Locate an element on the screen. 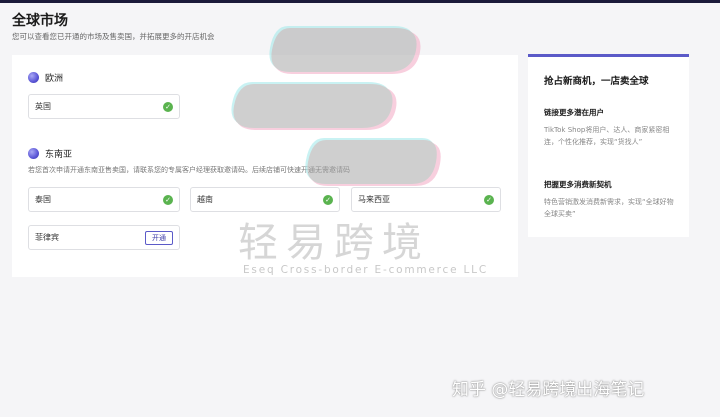 This screenshot has height=417, width=720. country-vietnam: 越南 ✓ is located at coordinates (265, 199).